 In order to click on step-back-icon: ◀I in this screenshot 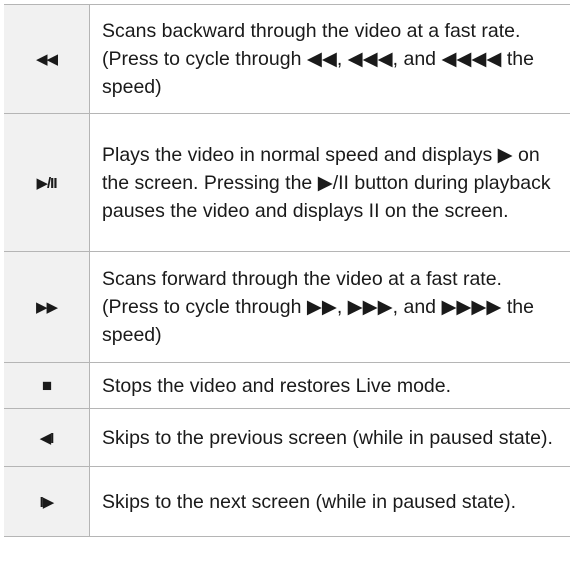, I will do `click(47, 437)`.